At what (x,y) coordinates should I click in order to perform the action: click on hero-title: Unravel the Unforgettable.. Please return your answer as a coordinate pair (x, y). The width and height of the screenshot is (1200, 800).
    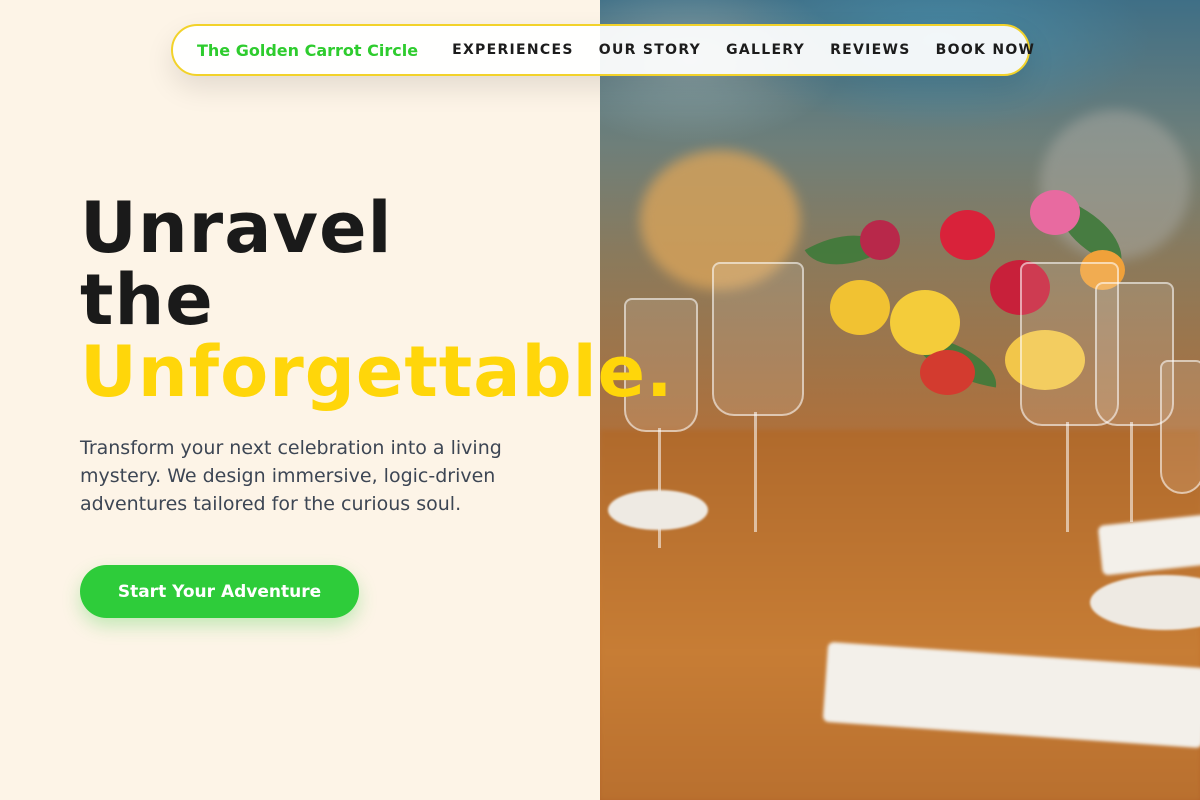
    Looking at the image, I should click on (377, 300).